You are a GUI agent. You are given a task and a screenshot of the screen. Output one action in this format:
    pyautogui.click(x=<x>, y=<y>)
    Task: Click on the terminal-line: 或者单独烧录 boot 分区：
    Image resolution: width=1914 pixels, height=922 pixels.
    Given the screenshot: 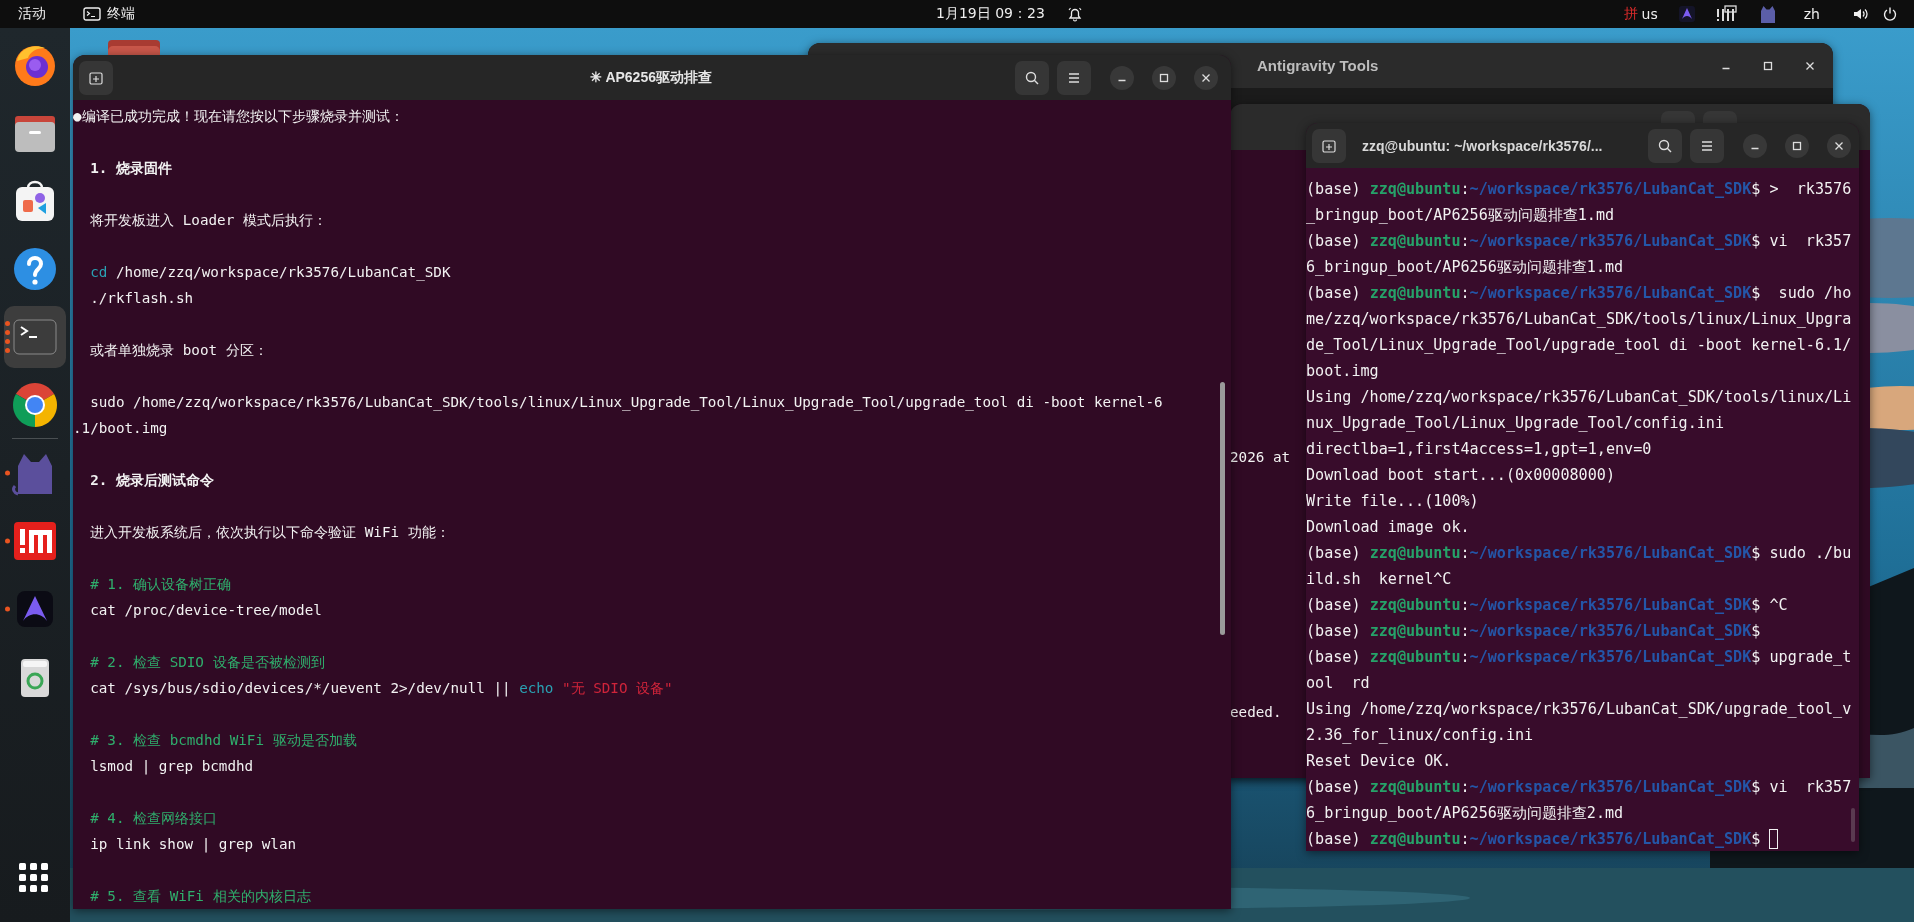 What is the action you would take?
    pyautogui.click(x=178, y=350)
    